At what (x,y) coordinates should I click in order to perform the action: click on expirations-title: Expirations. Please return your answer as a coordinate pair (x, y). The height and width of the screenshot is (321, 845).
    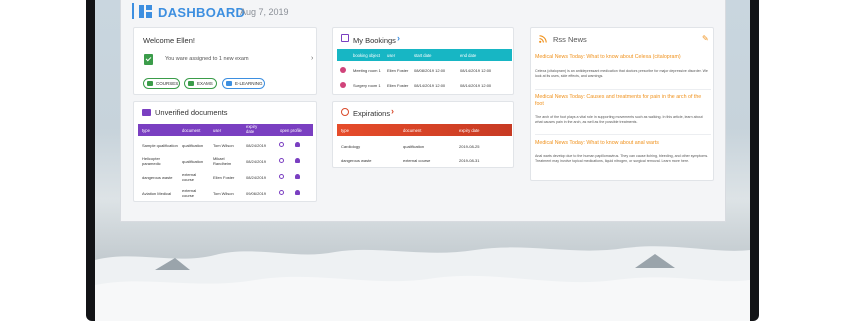
    Looking at the image, I should click on (372, 113).